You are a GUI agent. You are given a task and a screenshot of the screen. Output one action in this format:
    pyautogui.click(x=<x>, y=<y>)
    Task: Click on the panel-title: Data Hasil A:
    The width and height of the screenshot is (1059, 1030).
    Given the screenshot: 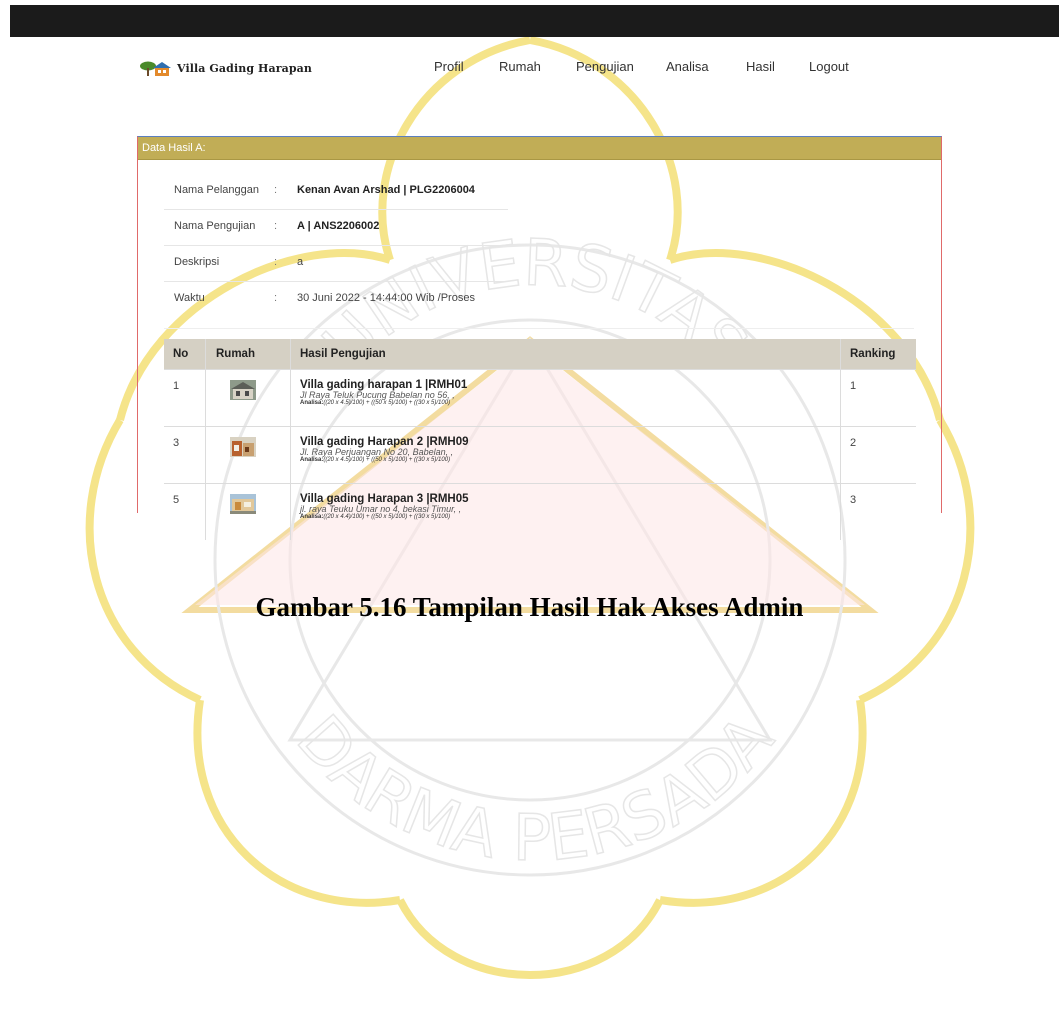 What is the action you would take?
    pyautogui.click(x=539, y=148)
    